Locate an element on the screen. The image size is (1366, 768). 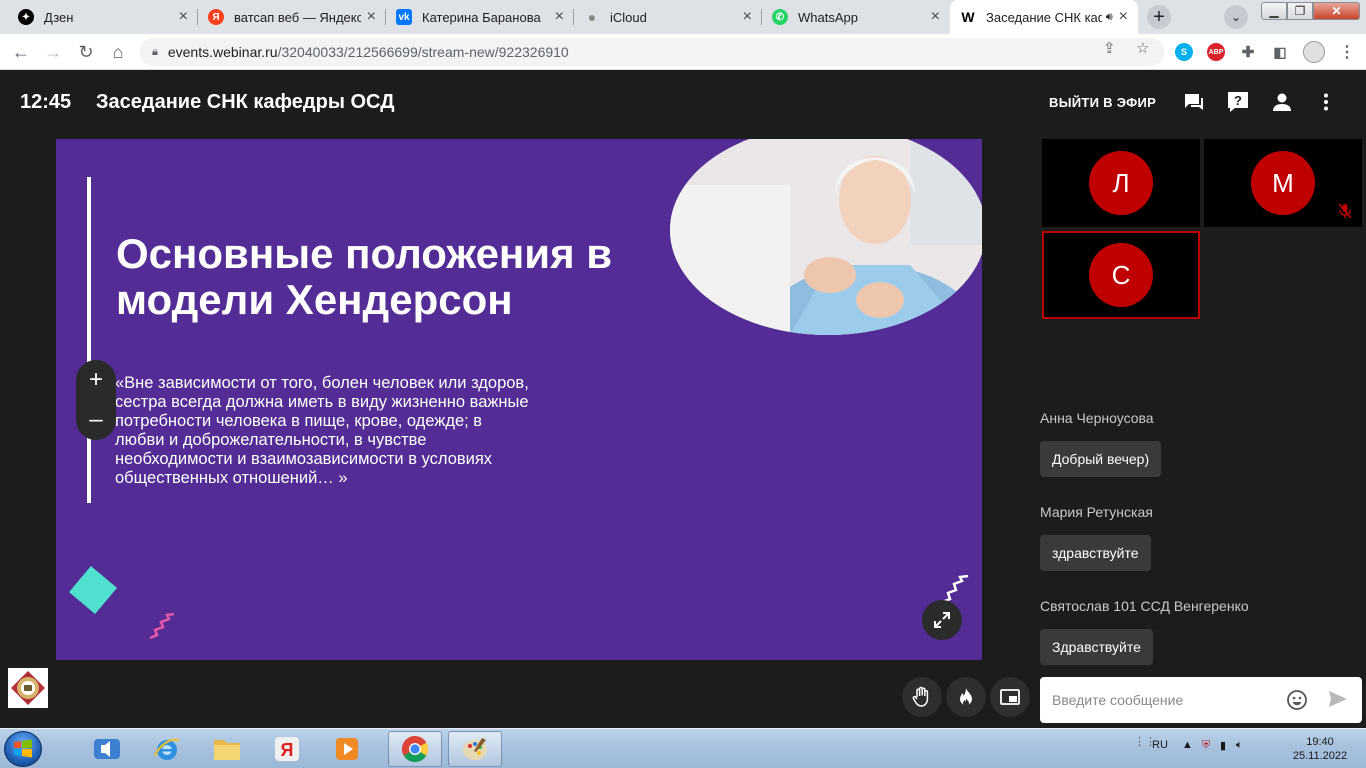
speaker-icon: 🔊︎ is located at coordinates (1109, 17).